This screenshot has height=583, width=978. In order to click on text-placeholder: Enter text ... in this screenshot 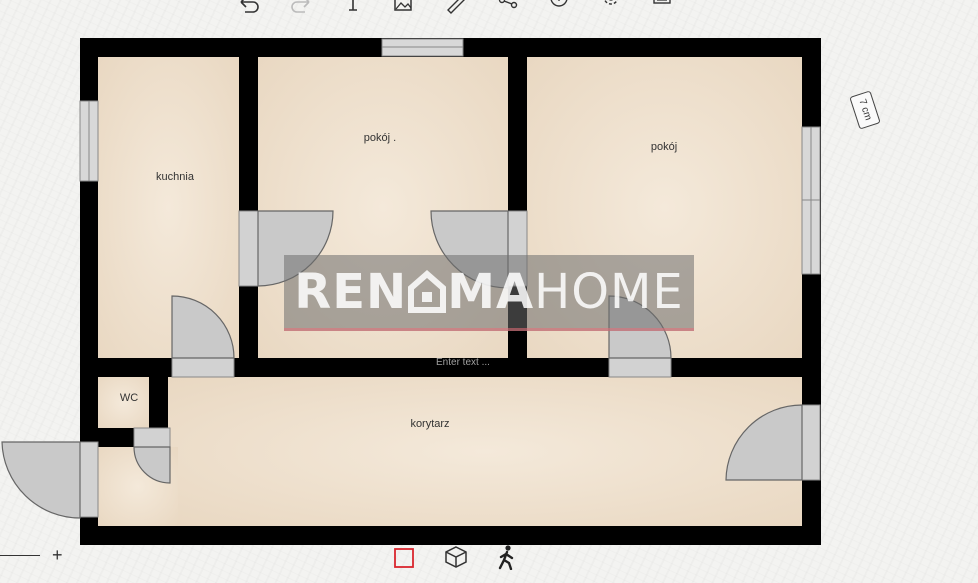, I will do `click(463, 362)`.